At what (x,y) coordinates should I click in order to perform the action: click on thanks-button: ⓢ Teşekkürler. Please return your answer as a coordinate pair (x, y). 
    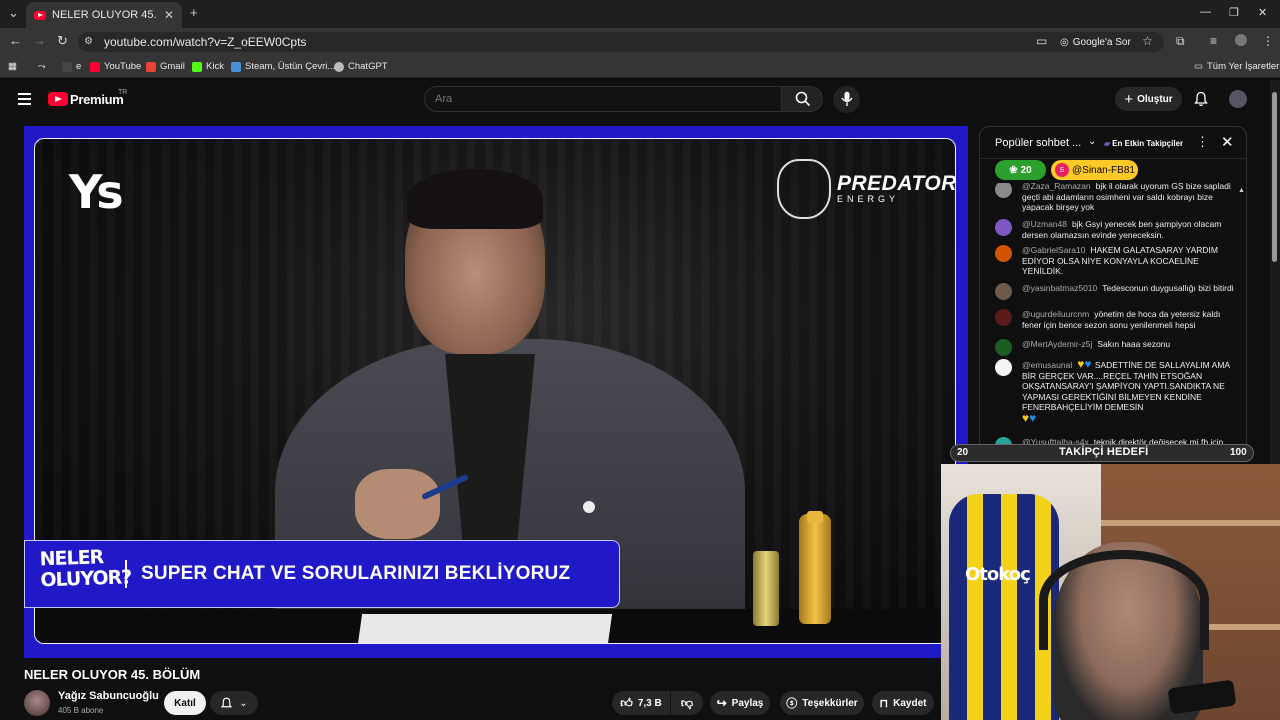
    Looking at the image, I should click on (822, 703).